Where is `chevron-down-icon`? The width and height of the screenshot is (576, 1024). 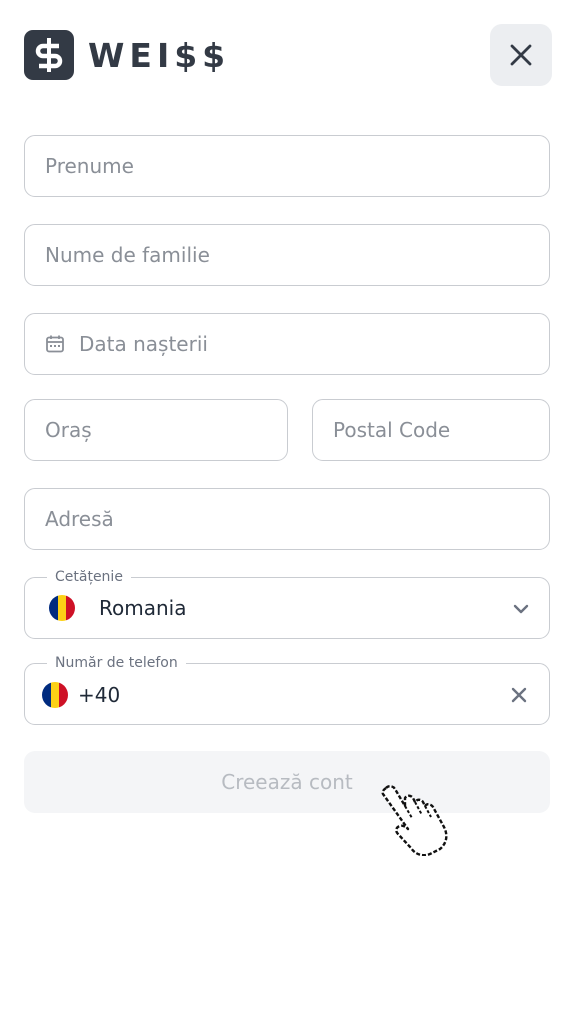 chevron-down-icon is located at coordinates (521, 609).